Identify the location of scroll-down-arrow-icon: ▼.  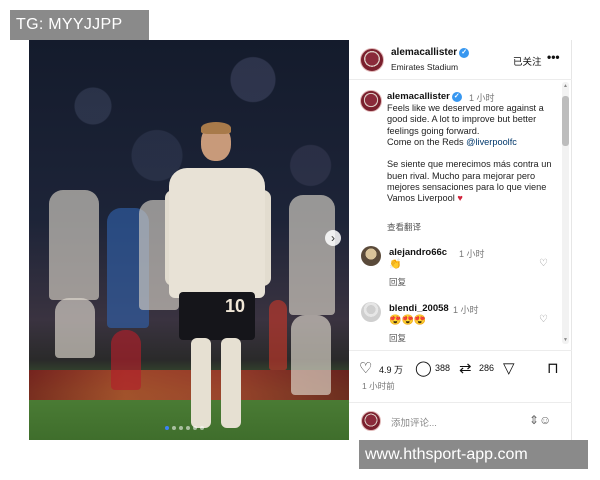
(565, 340).